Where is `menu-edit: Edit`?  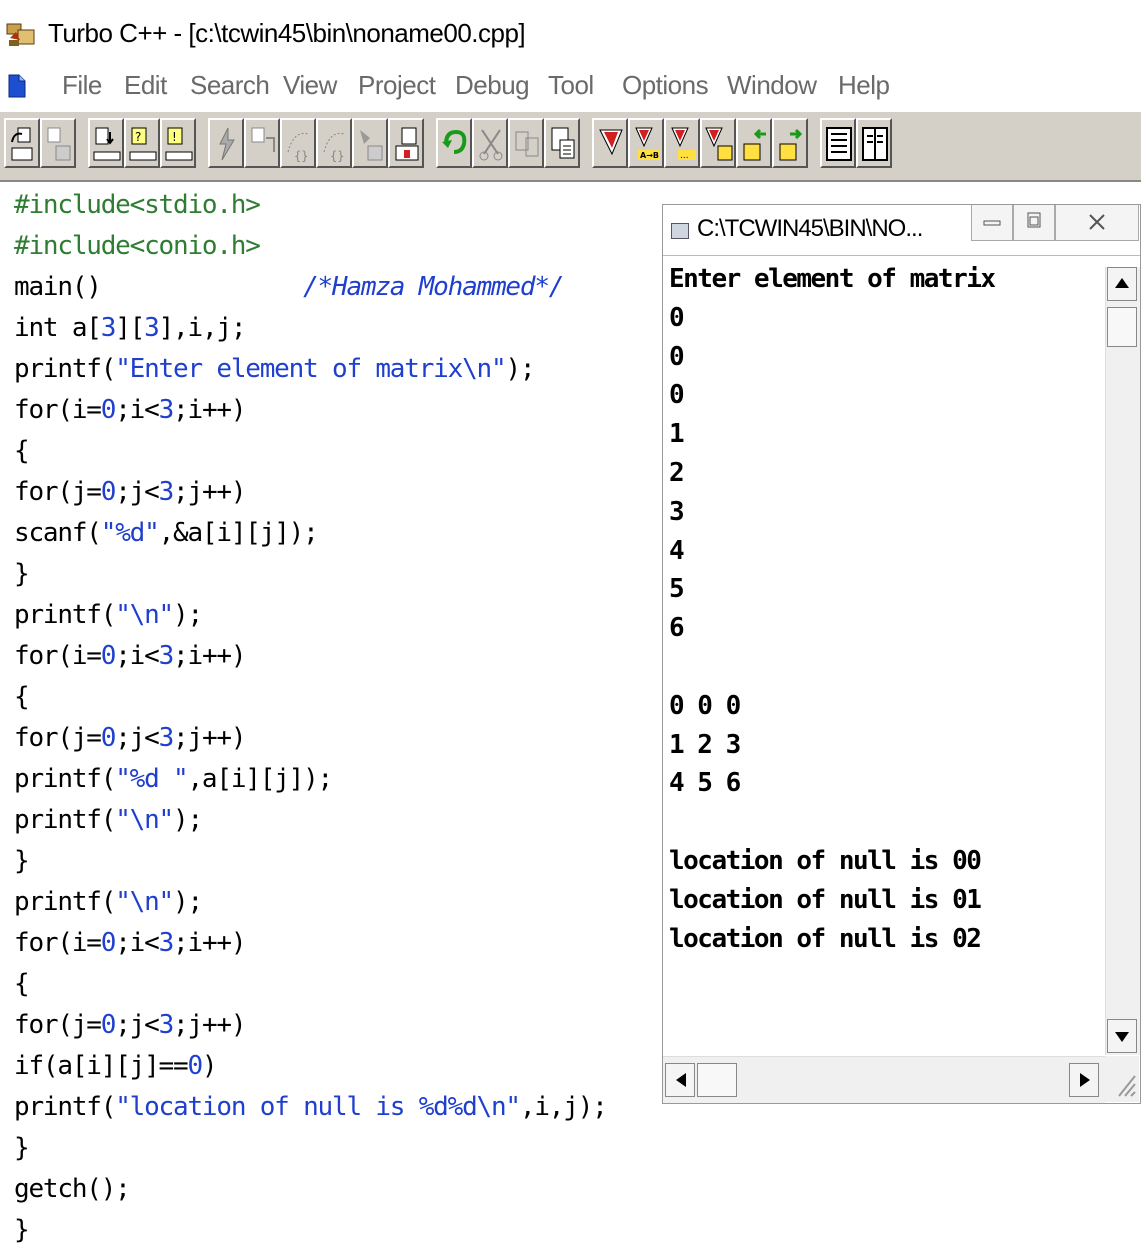
menu-edit: Edit is located at coordinates (145, 85).